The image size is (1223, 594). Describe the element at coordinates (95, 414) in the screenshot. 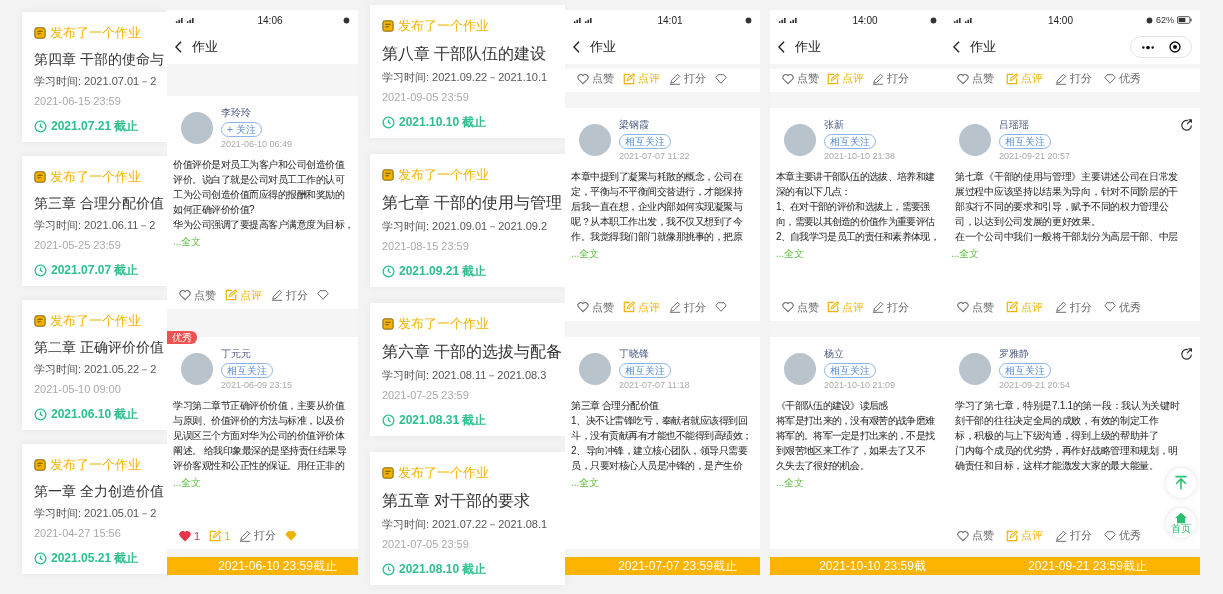

I see `deadline-text: 2021.06.10 截止` at that location.